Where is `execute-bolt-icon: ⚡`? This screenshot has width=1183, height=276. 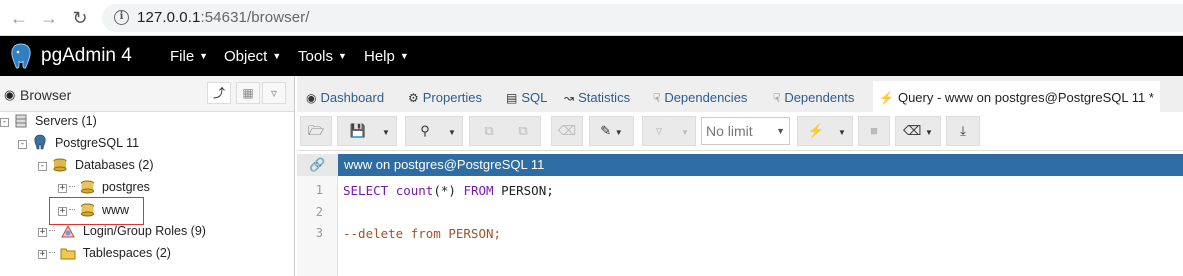 execute-bolt-icon: ⚡ is located at coordinates (816, 131).